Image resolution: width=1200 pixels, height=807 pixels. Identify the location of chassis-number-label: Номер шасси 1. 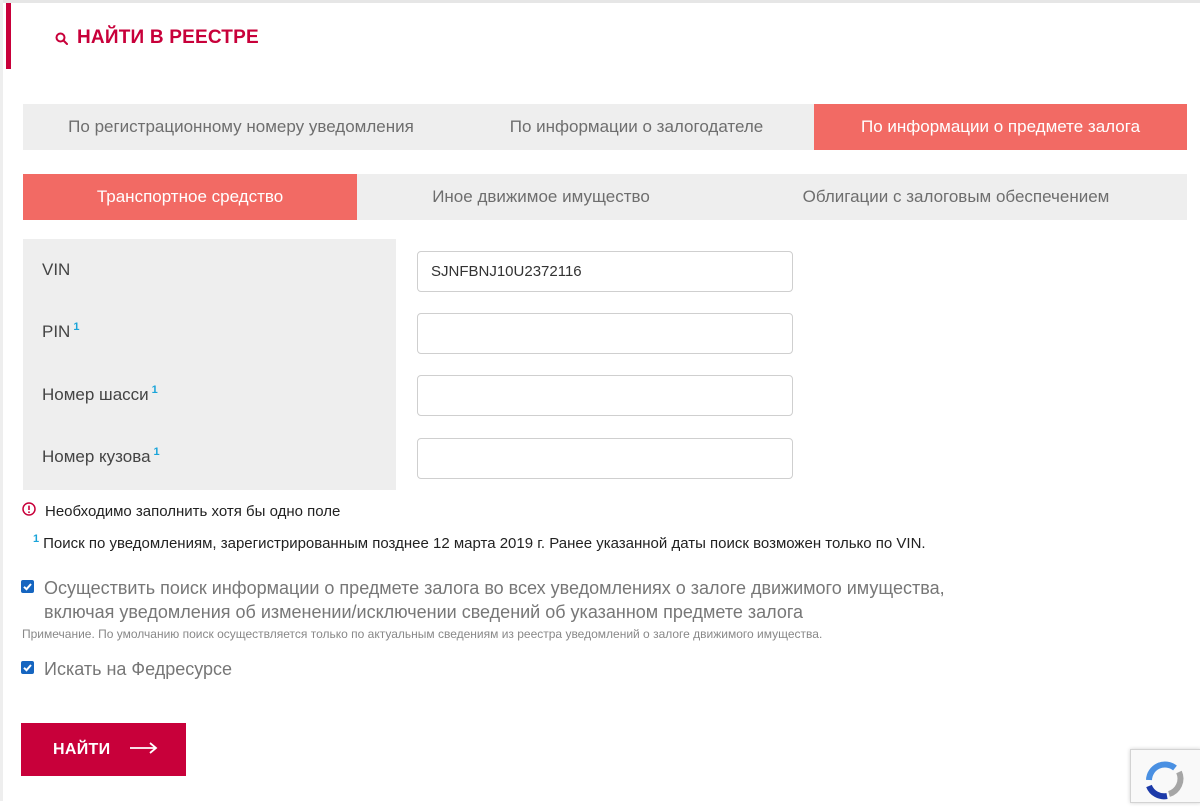
(100, 394).